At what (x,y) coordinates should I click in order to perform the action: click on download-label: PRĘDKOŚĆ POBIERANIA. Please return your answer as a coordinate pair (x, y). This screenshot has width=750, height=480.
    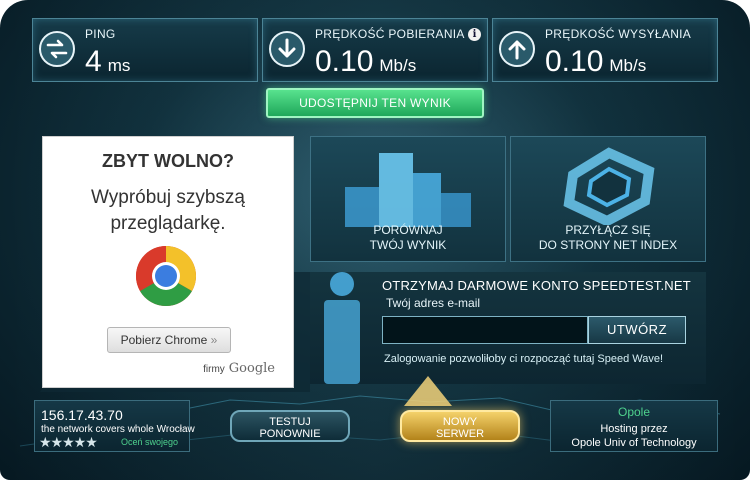
    Looking at the image, I should click on (390, 34).